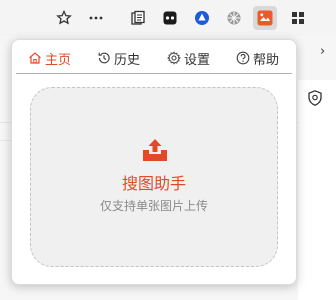 This screenshot has height=300, width=336. I want to click on tabs-divider, so click(154, 73).